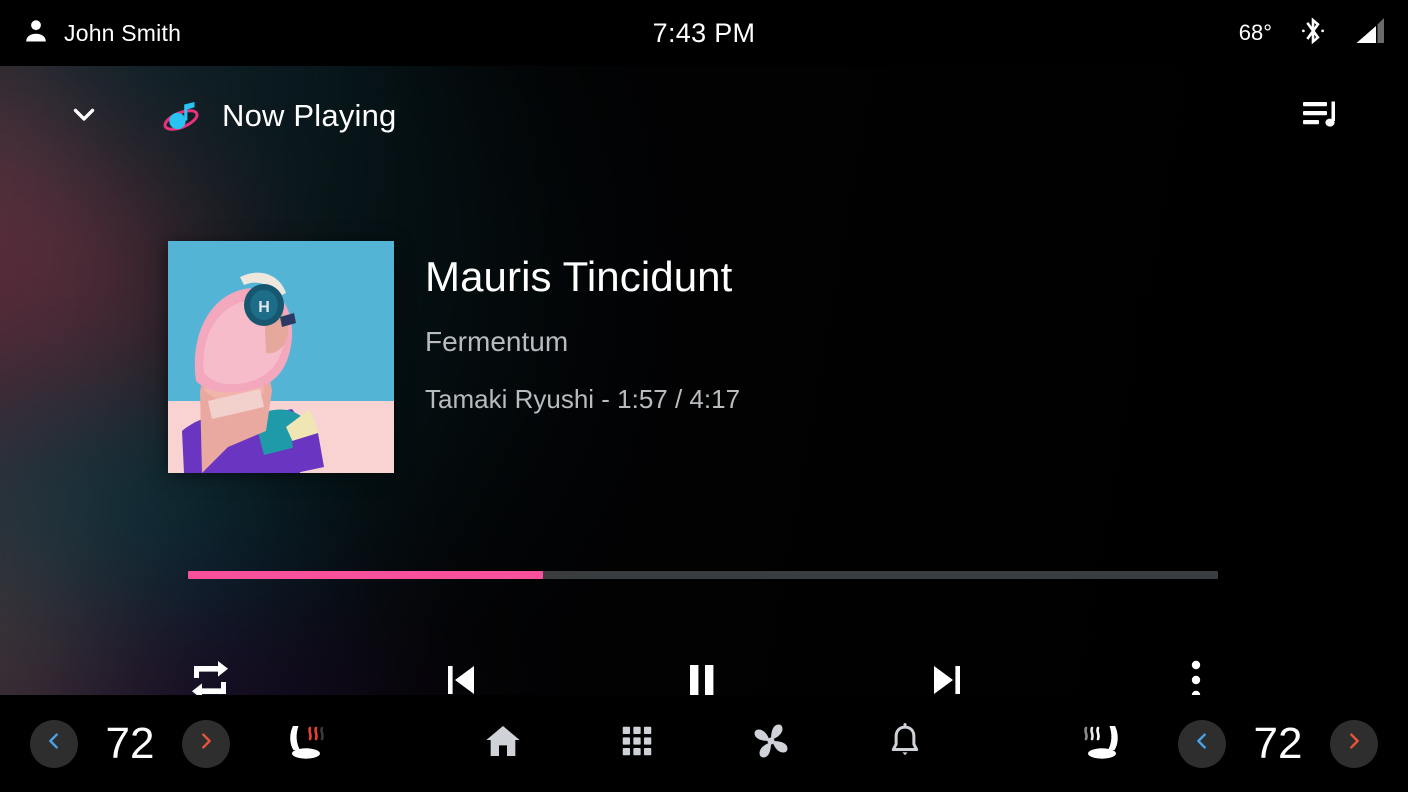 Image resolution: width=1408 pixels, height=792 pixels. I want to click on status-bar-indicators: 68°, so click(1323, 33).